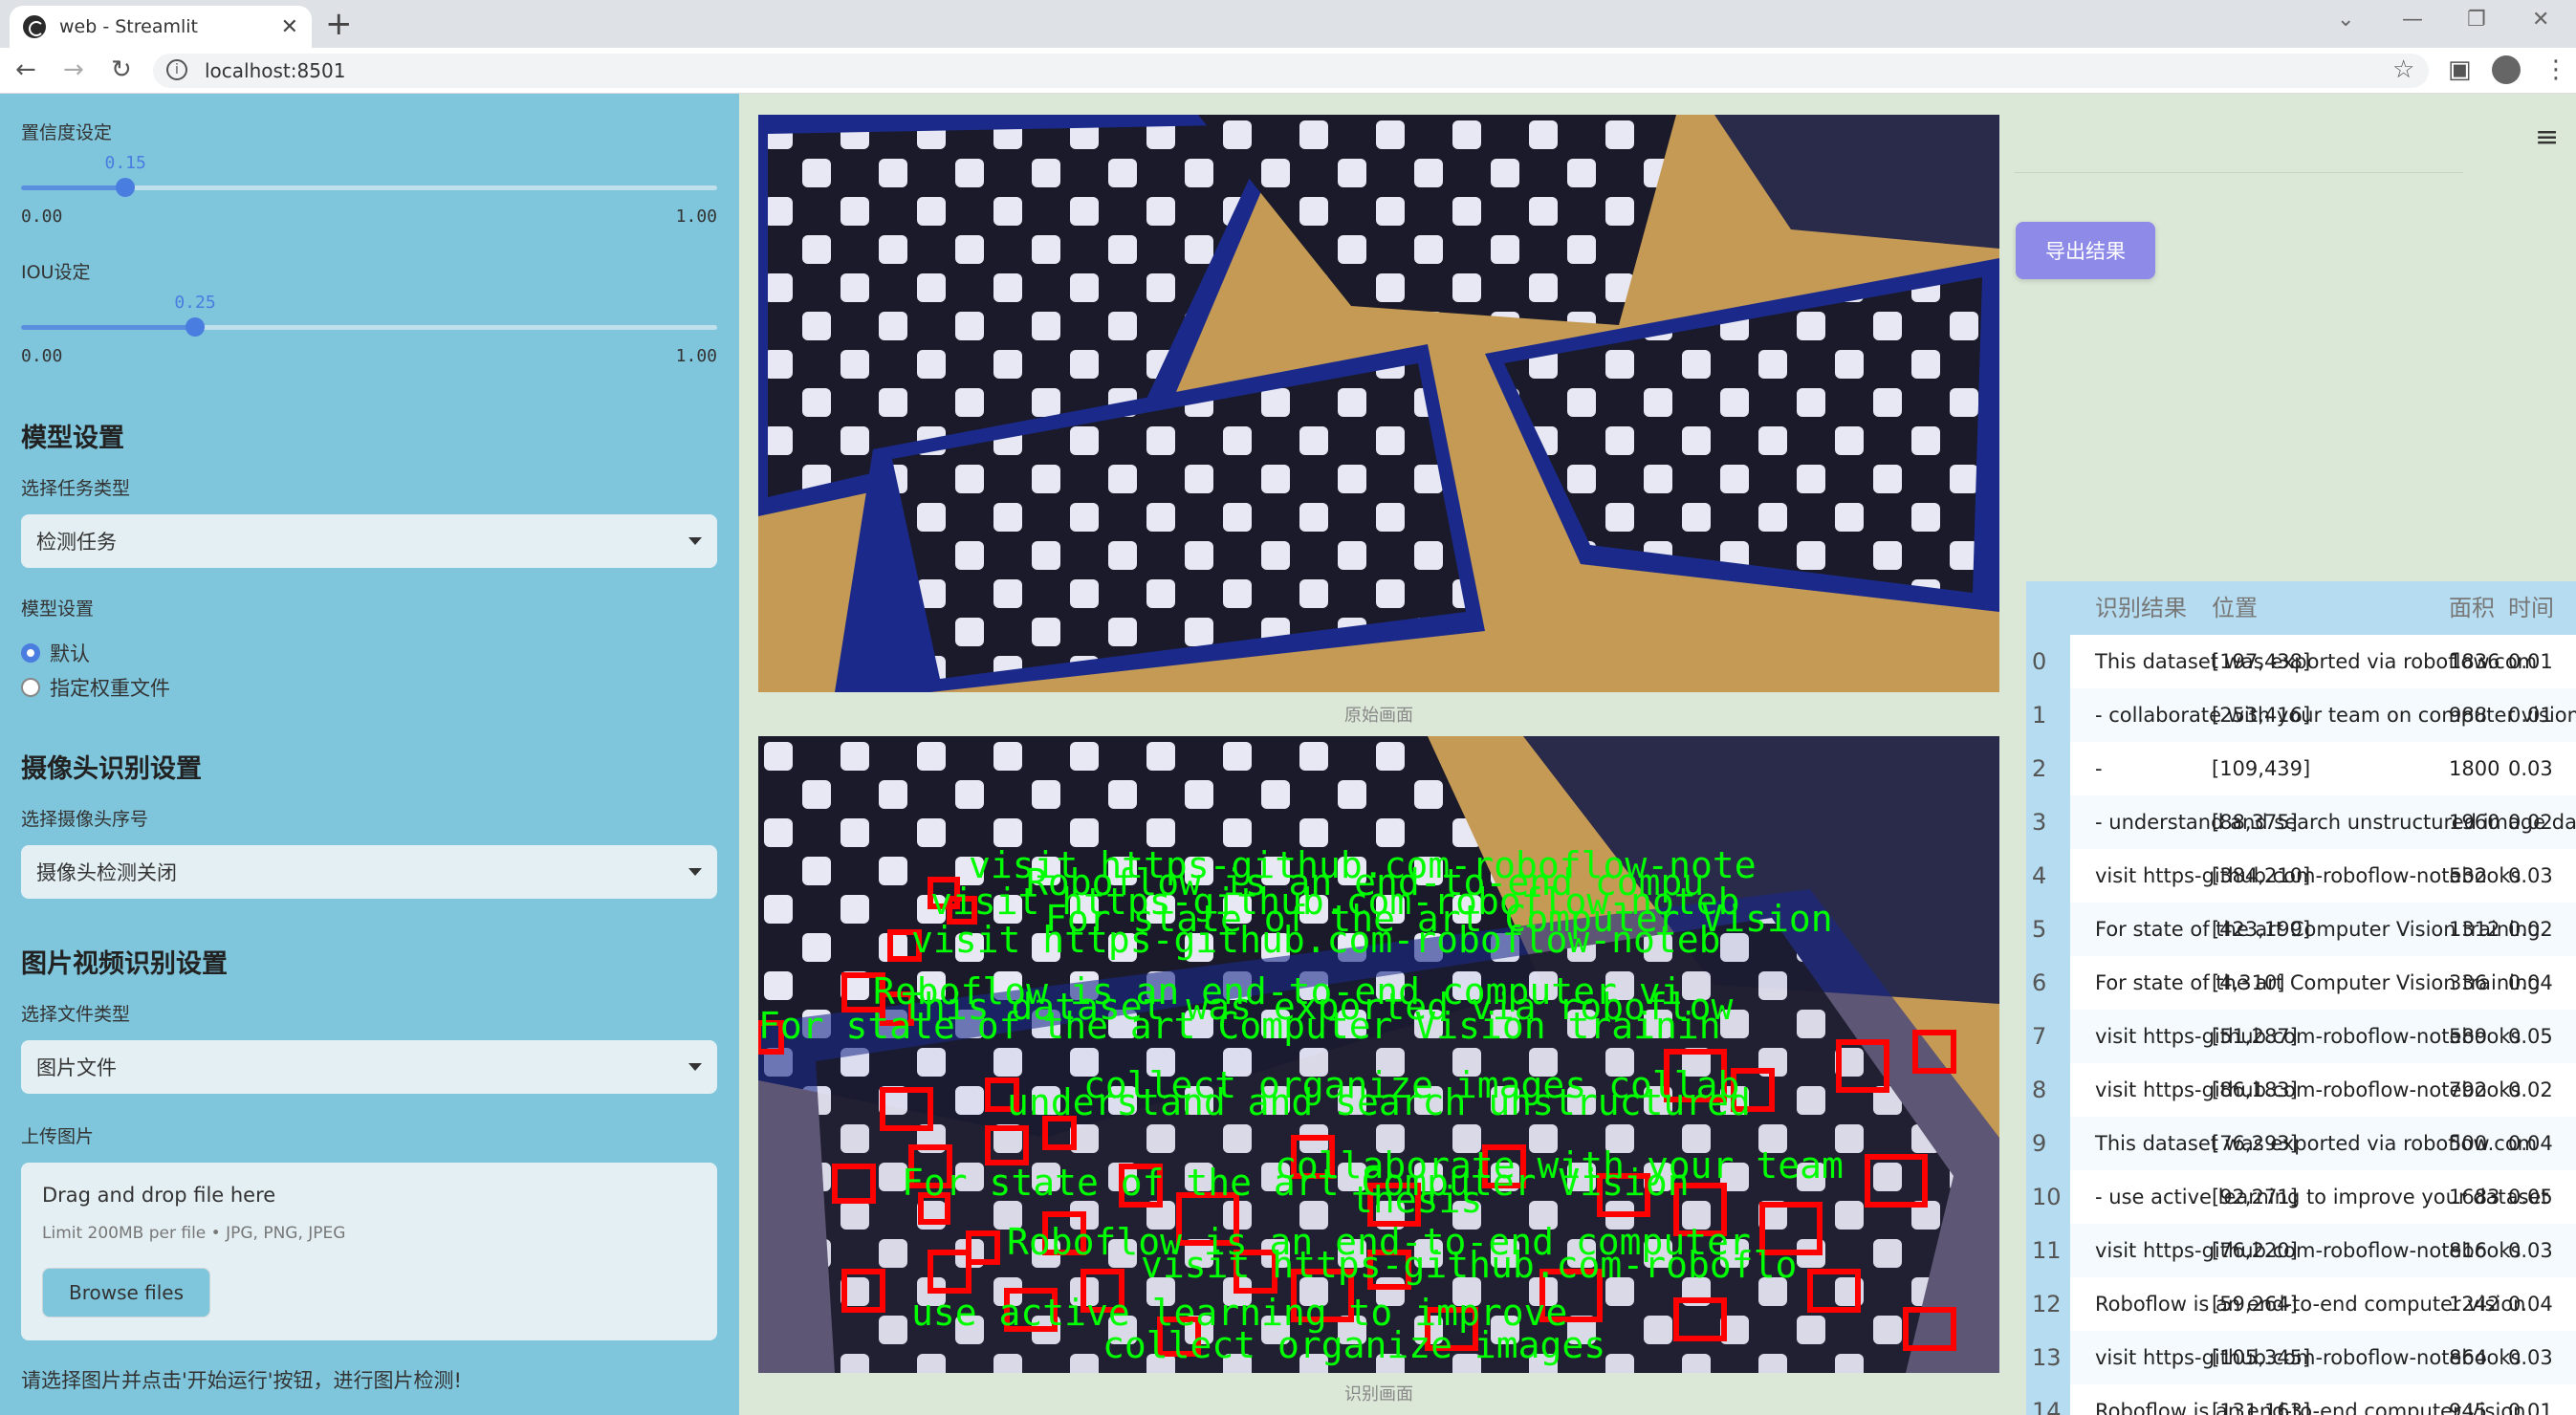  What do you see at coordinates (2048, 929) in the screenshot?
I see `table-cell: 5` at bounding box center [2048, 929].